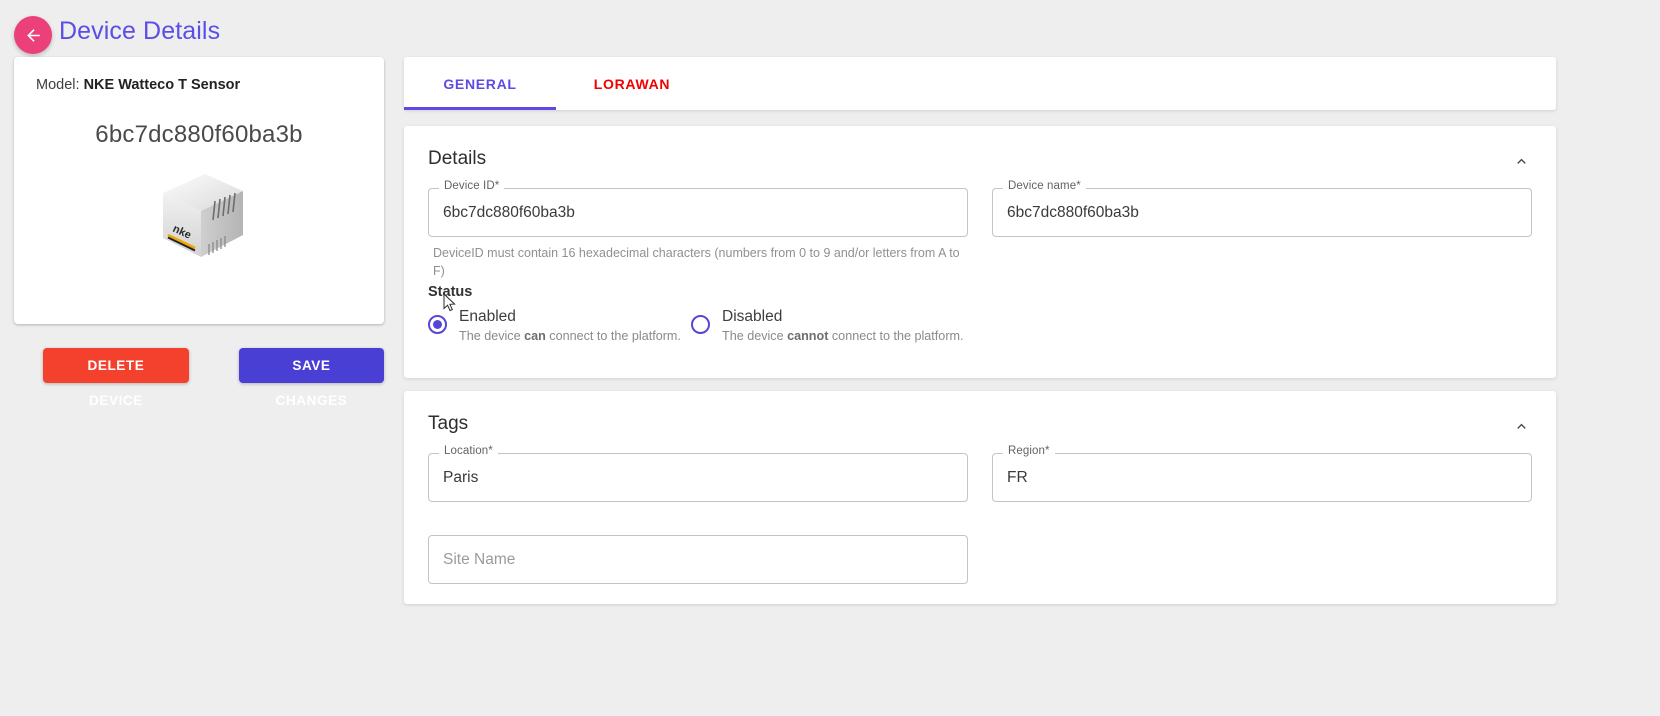  Describe the element at coordinates (116, 378) in the screenshot. I see `delete-device-button: DELETE DEVICE` at that location.